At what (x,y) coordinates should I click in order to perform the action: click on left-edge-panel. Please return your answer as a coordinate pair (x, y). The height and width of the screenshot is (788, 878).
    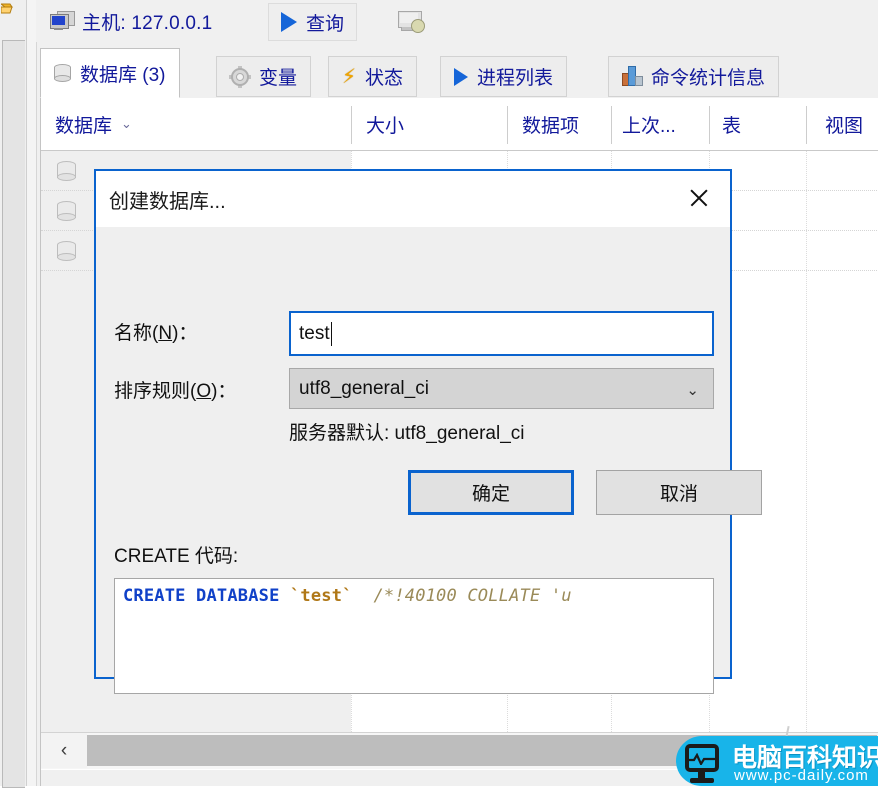
    Looking at the image, I should click on (13, 394).